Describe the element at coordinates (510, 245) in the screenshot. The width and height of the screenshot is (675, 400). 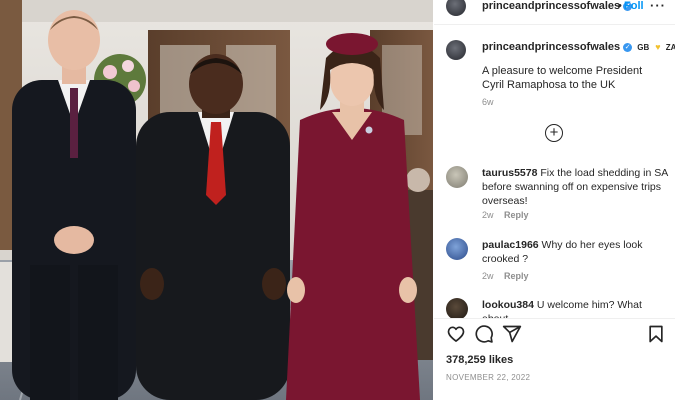
I see `comment-username: paulac1966` at that location.